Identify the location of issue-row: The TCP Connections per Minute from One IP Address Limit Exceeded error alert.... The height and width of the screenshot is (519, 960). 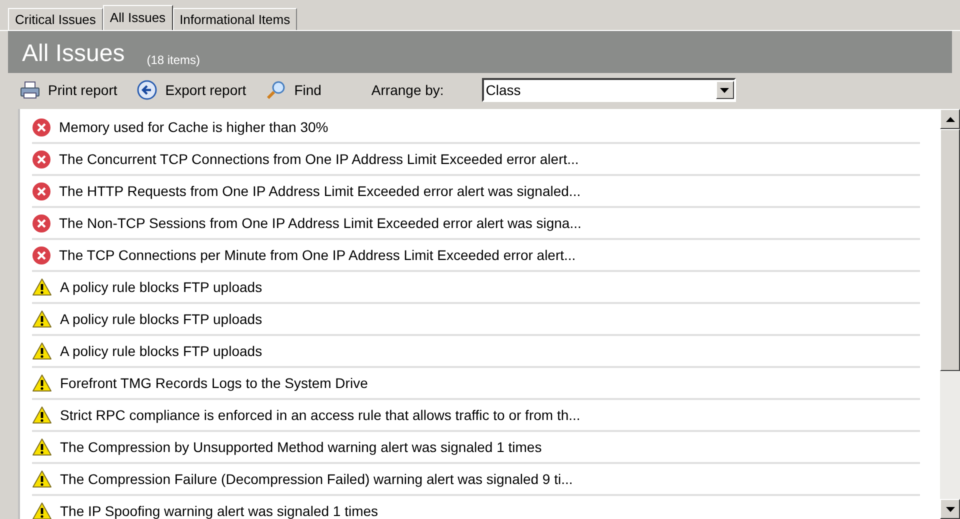
(476, 256).